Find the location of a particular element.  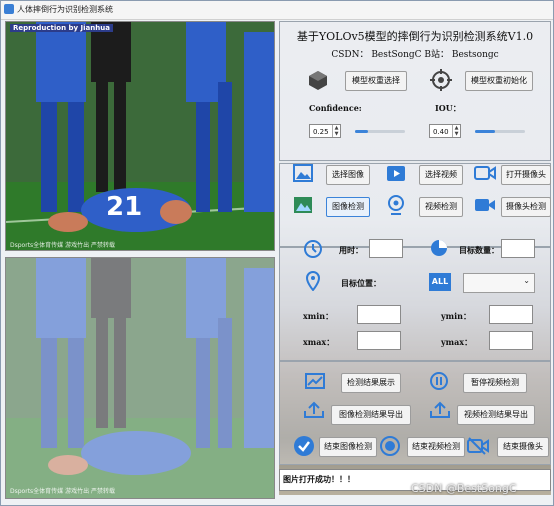

target-count-label: 目标数量： is located at coordinates (479, 250).